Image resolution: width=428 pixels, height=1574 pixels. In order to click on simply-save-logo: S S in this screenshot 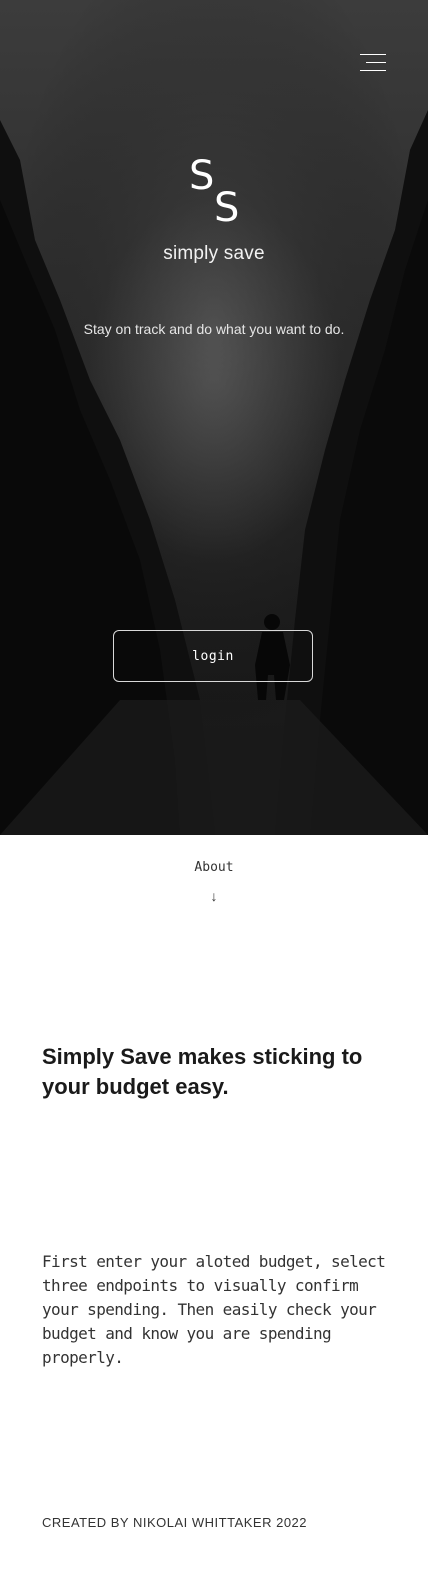, I will do `click(216, 195)`.